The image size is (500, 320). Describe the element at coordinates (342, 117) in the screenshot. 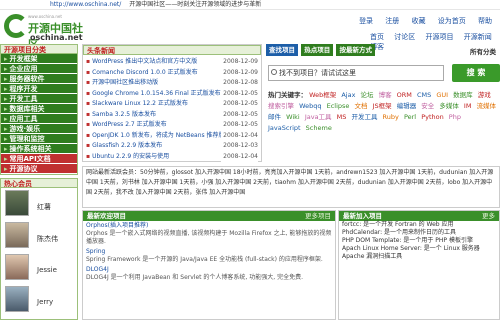

I see `keyword-link: MS` at that location.